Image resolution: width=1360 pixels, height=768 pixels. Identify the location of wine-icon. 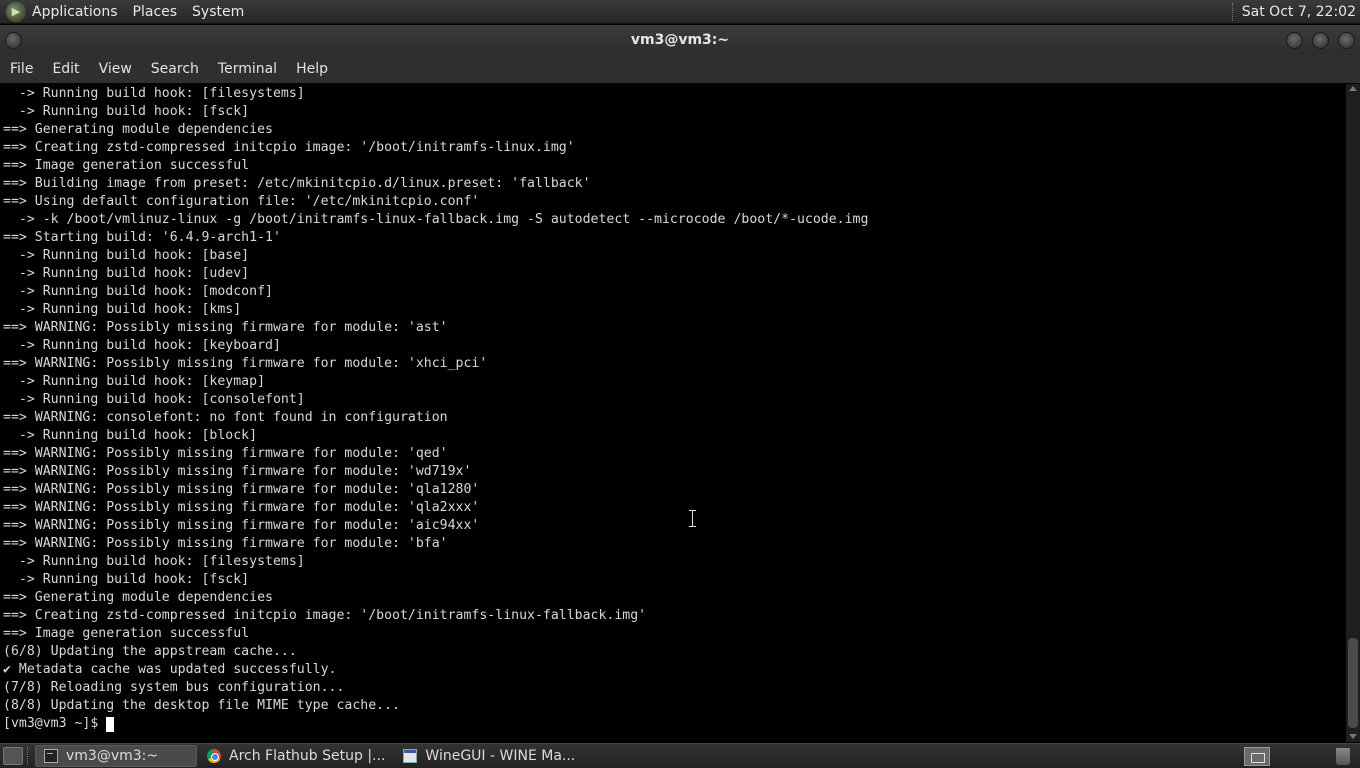
(410, 756).